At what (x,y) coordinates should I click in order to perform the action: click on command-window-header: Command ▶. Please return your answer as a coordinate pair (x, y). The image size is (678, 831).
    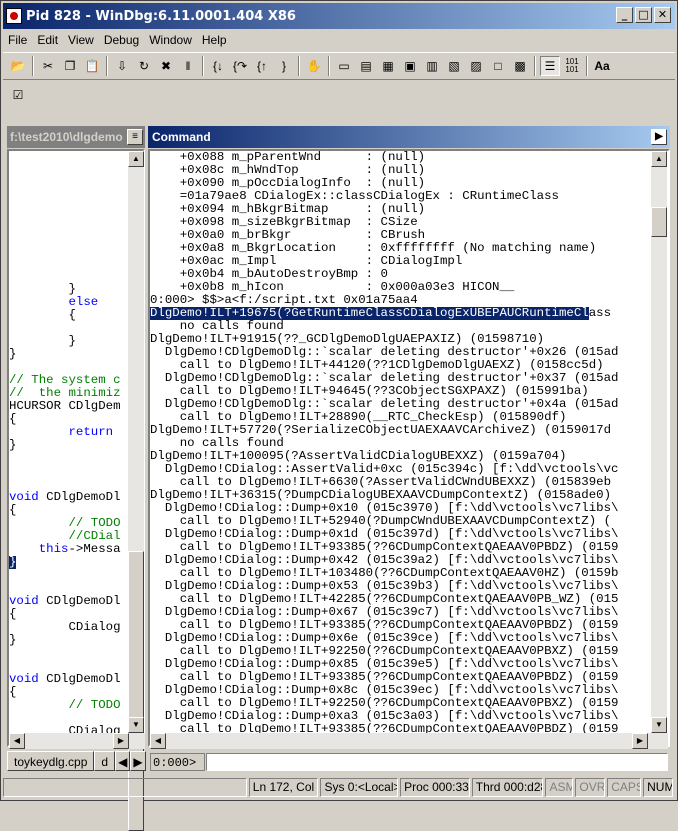
    Looking at the image, I should click on (409, 137).